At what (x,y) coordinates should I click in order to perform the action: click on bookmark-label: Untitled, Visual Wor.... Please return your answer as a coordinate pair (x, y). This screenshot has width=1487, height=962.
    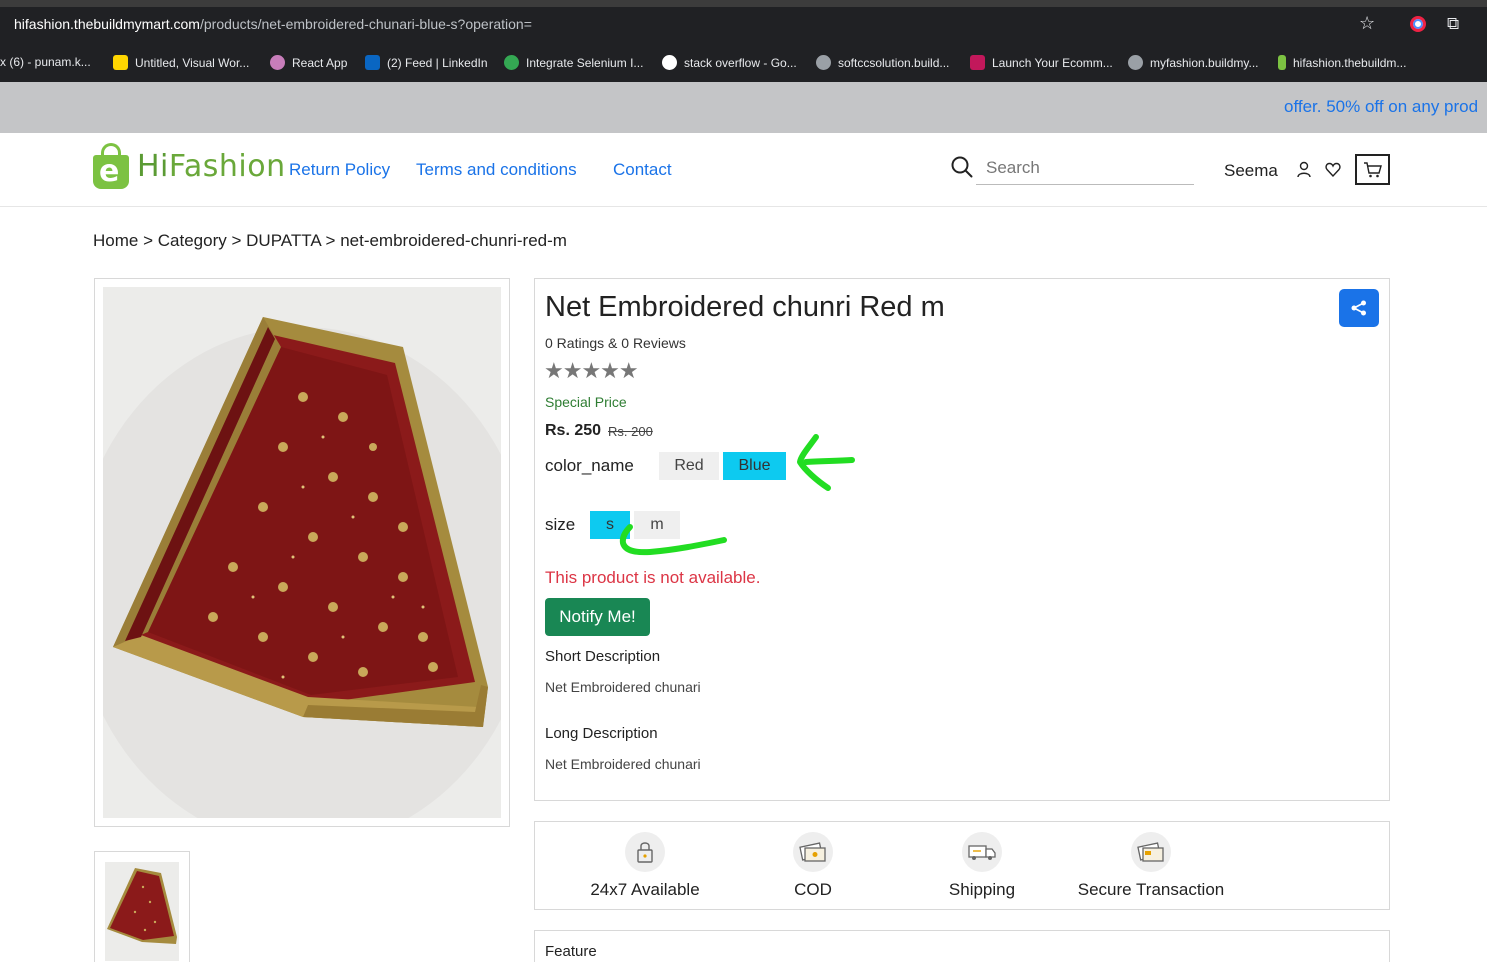
    Looking at the image, I should click on (192, 62).